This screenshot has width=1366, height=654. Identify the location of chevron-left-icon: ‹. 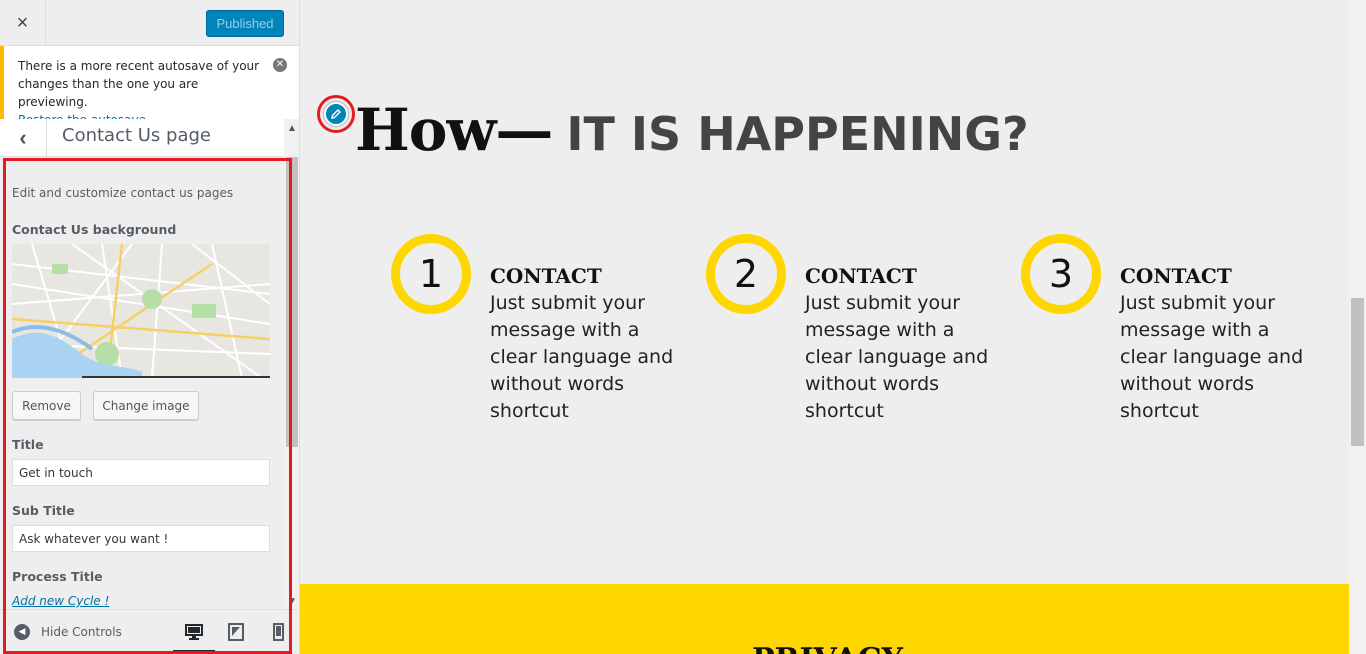
(23, 137).